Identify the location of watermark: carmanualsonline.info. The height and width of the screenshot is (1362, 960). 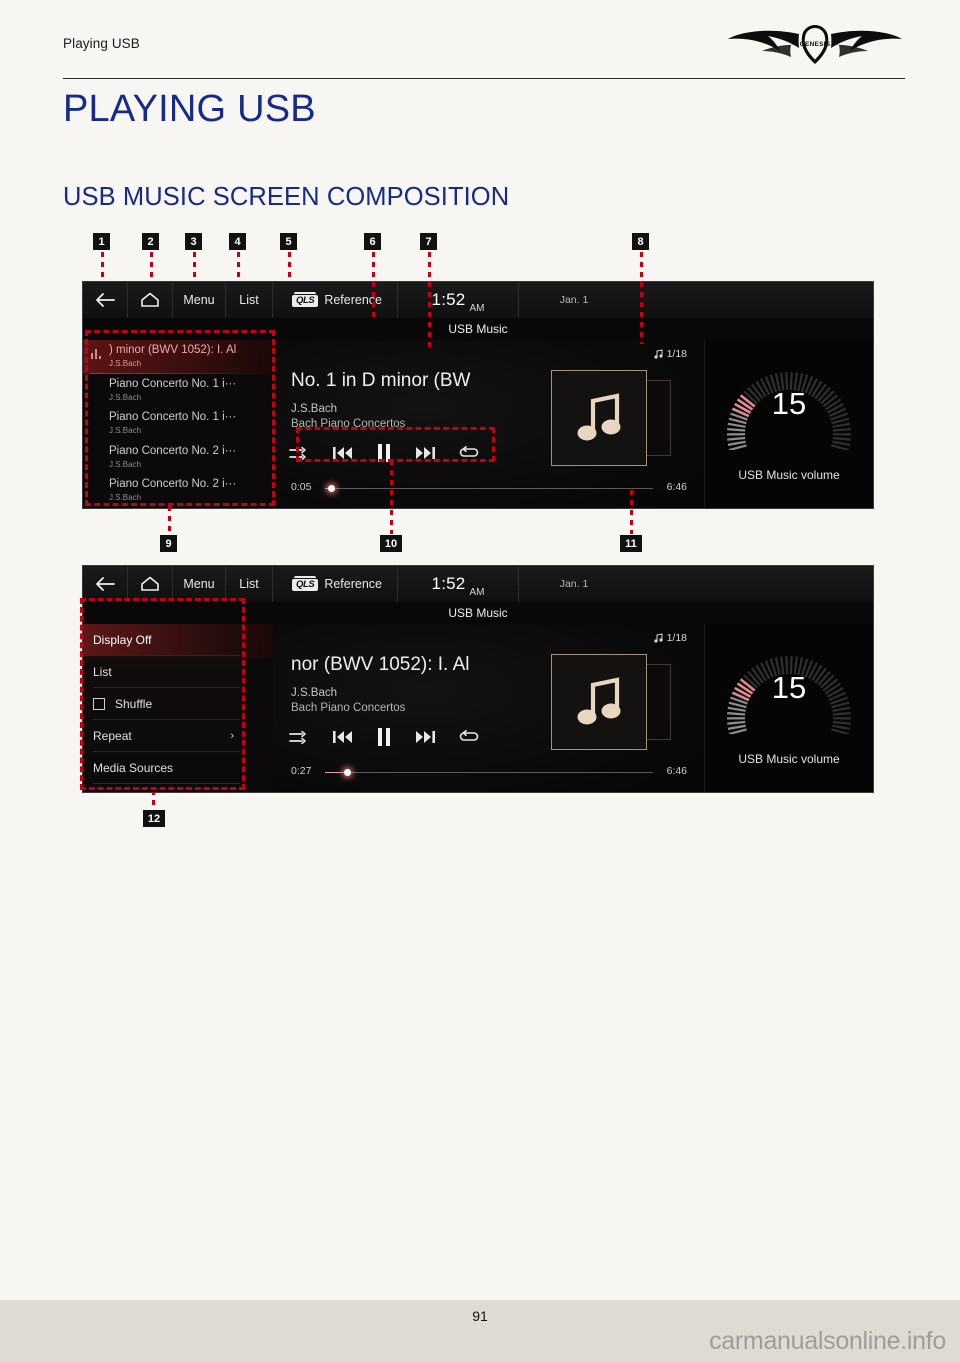
(827, 1341).